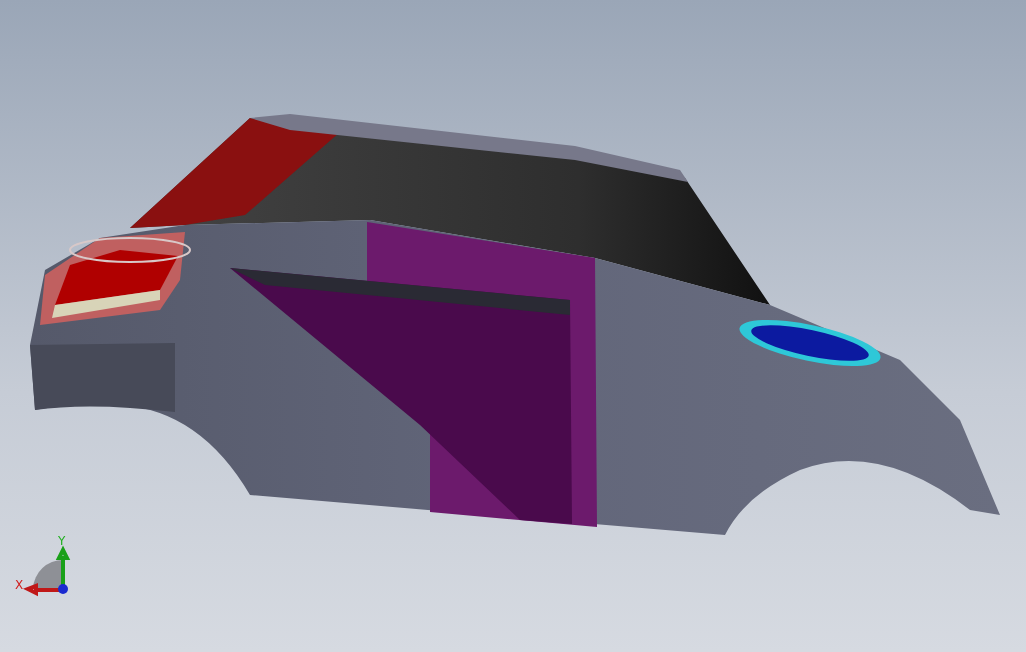  What do you see at coordinates (19, 585) in the screenshot?
I see `x-axis-label: X` at bounding box center [19, 585].